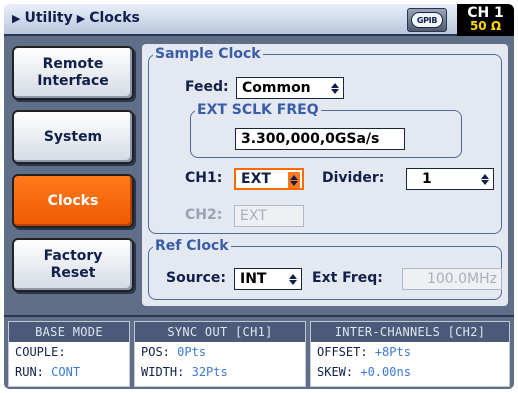 This screenshot has width=518, height=393. Describe the element at coordinates (461, 279) in the screenshot. I see `ext-freq-value: 100.0MHz` at that location.